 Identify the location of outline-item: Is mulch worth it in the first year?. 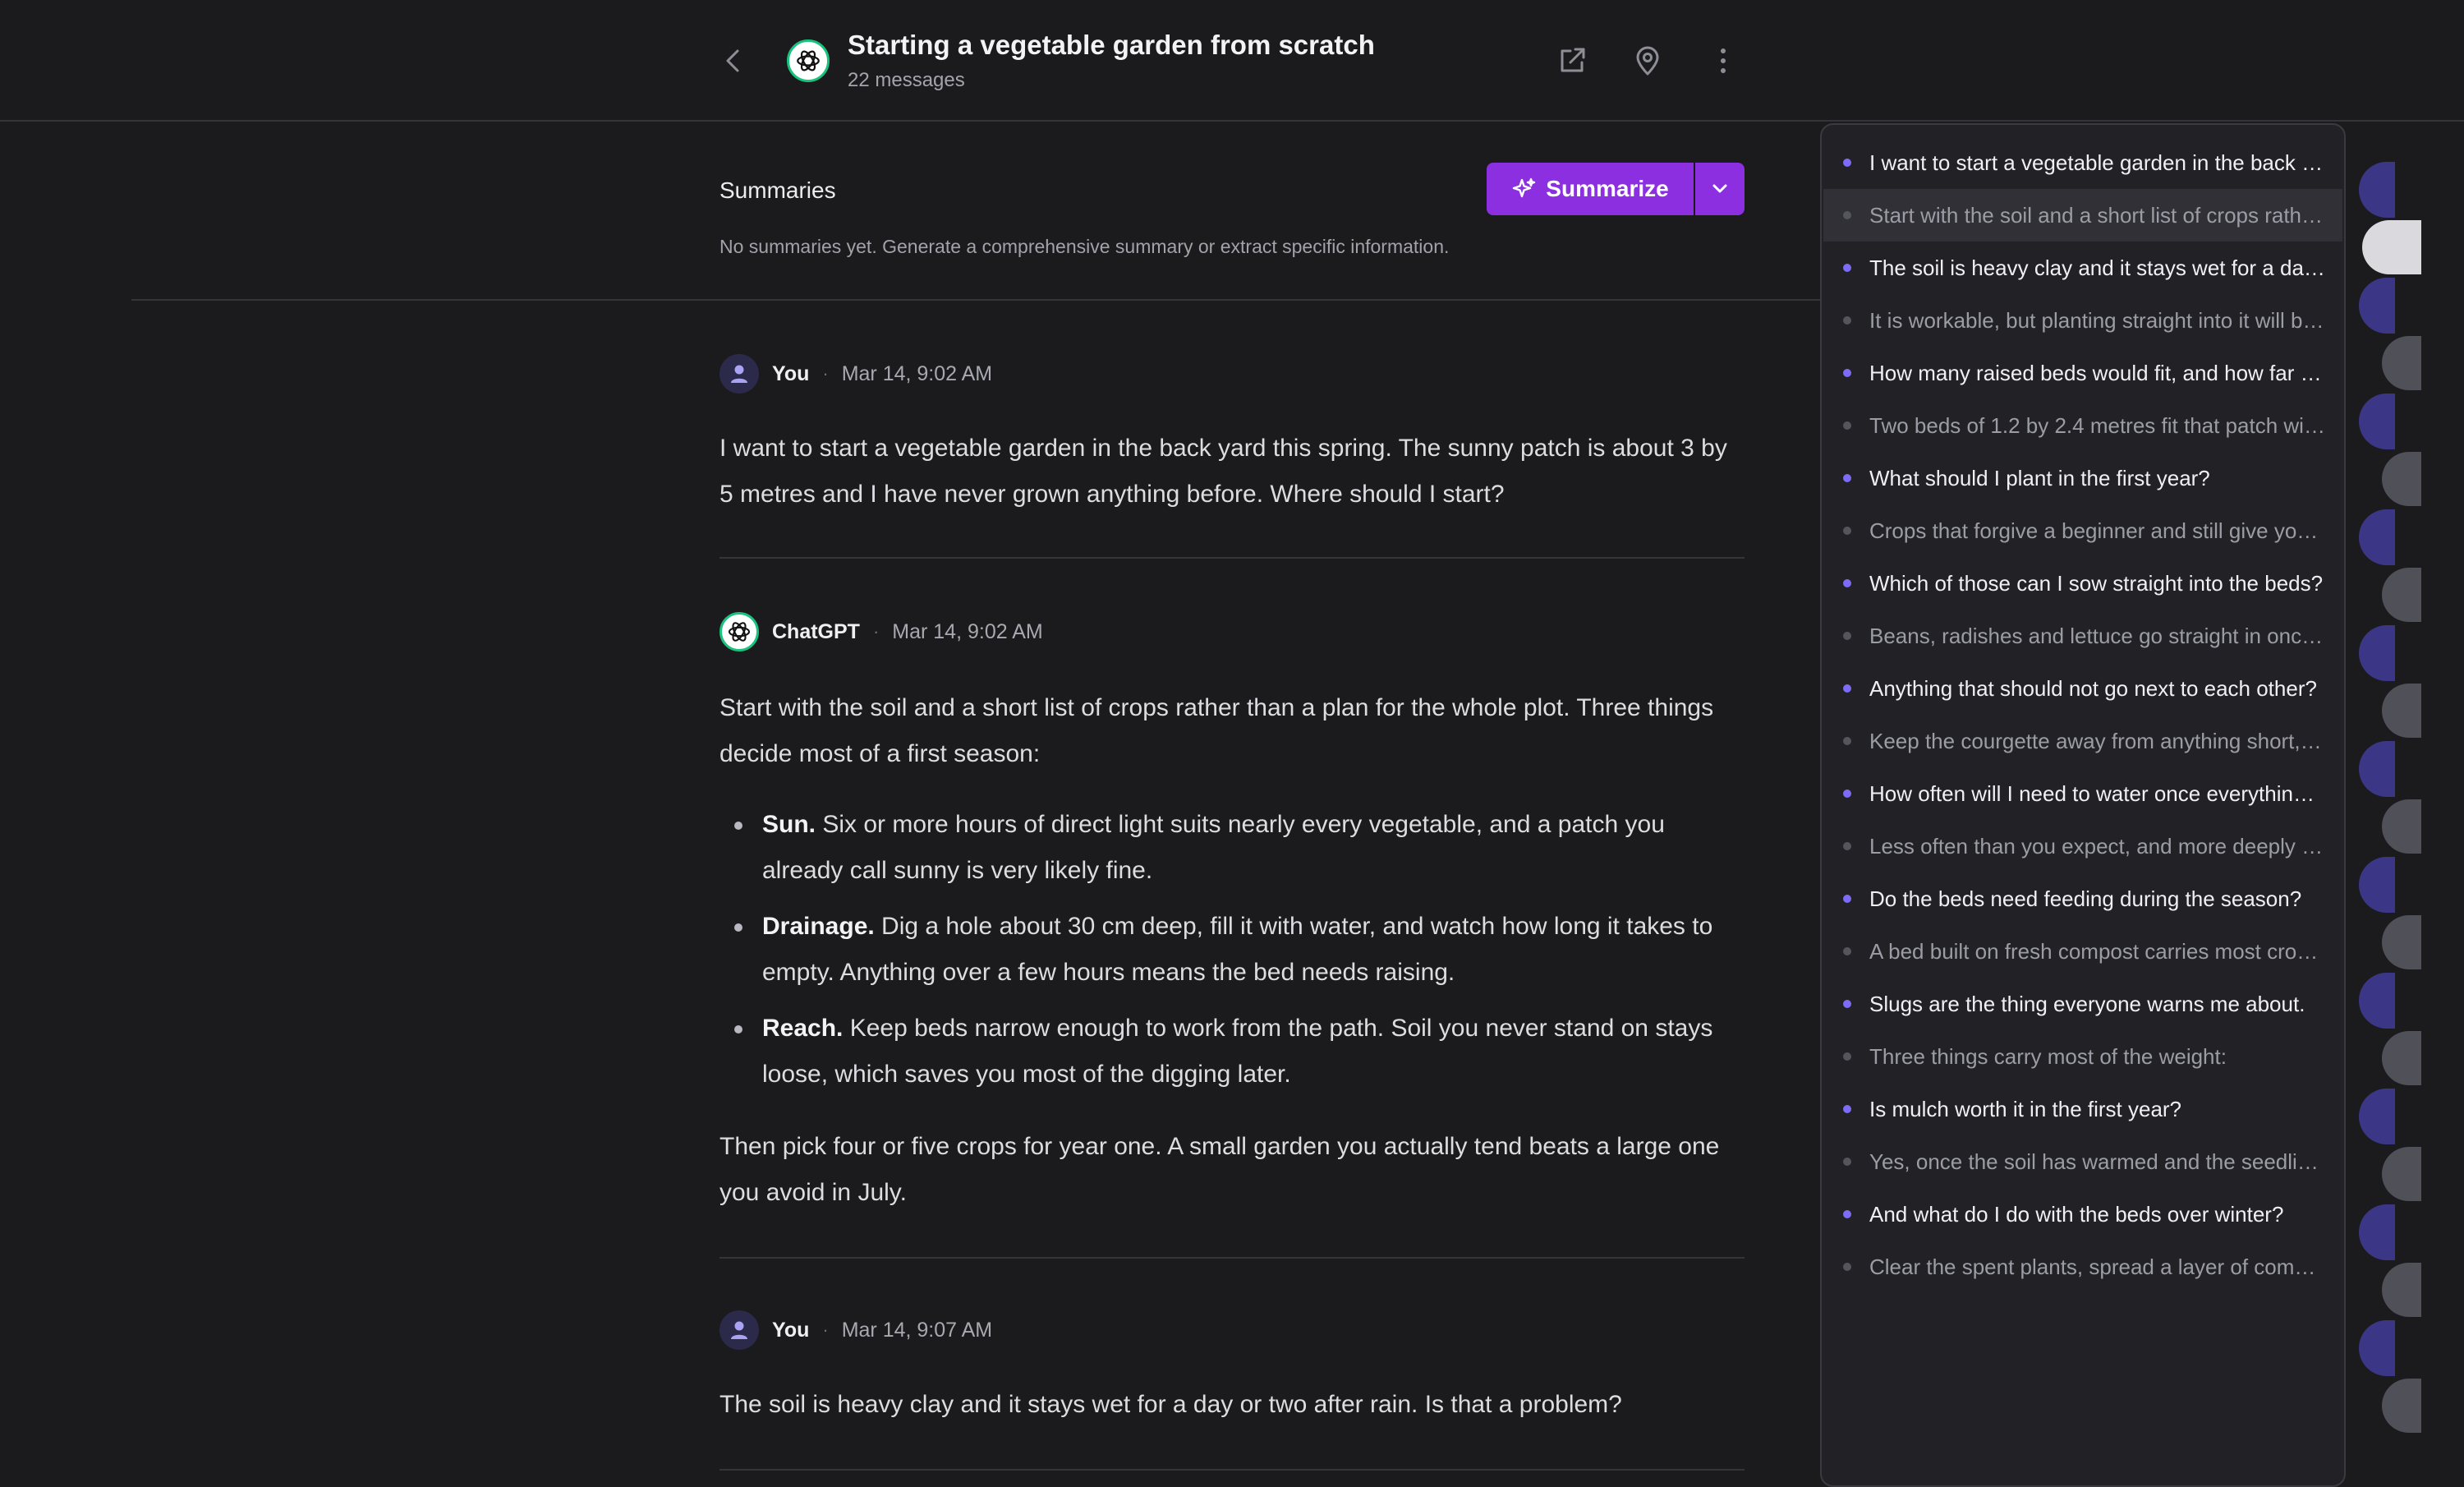
(2082, 1109).